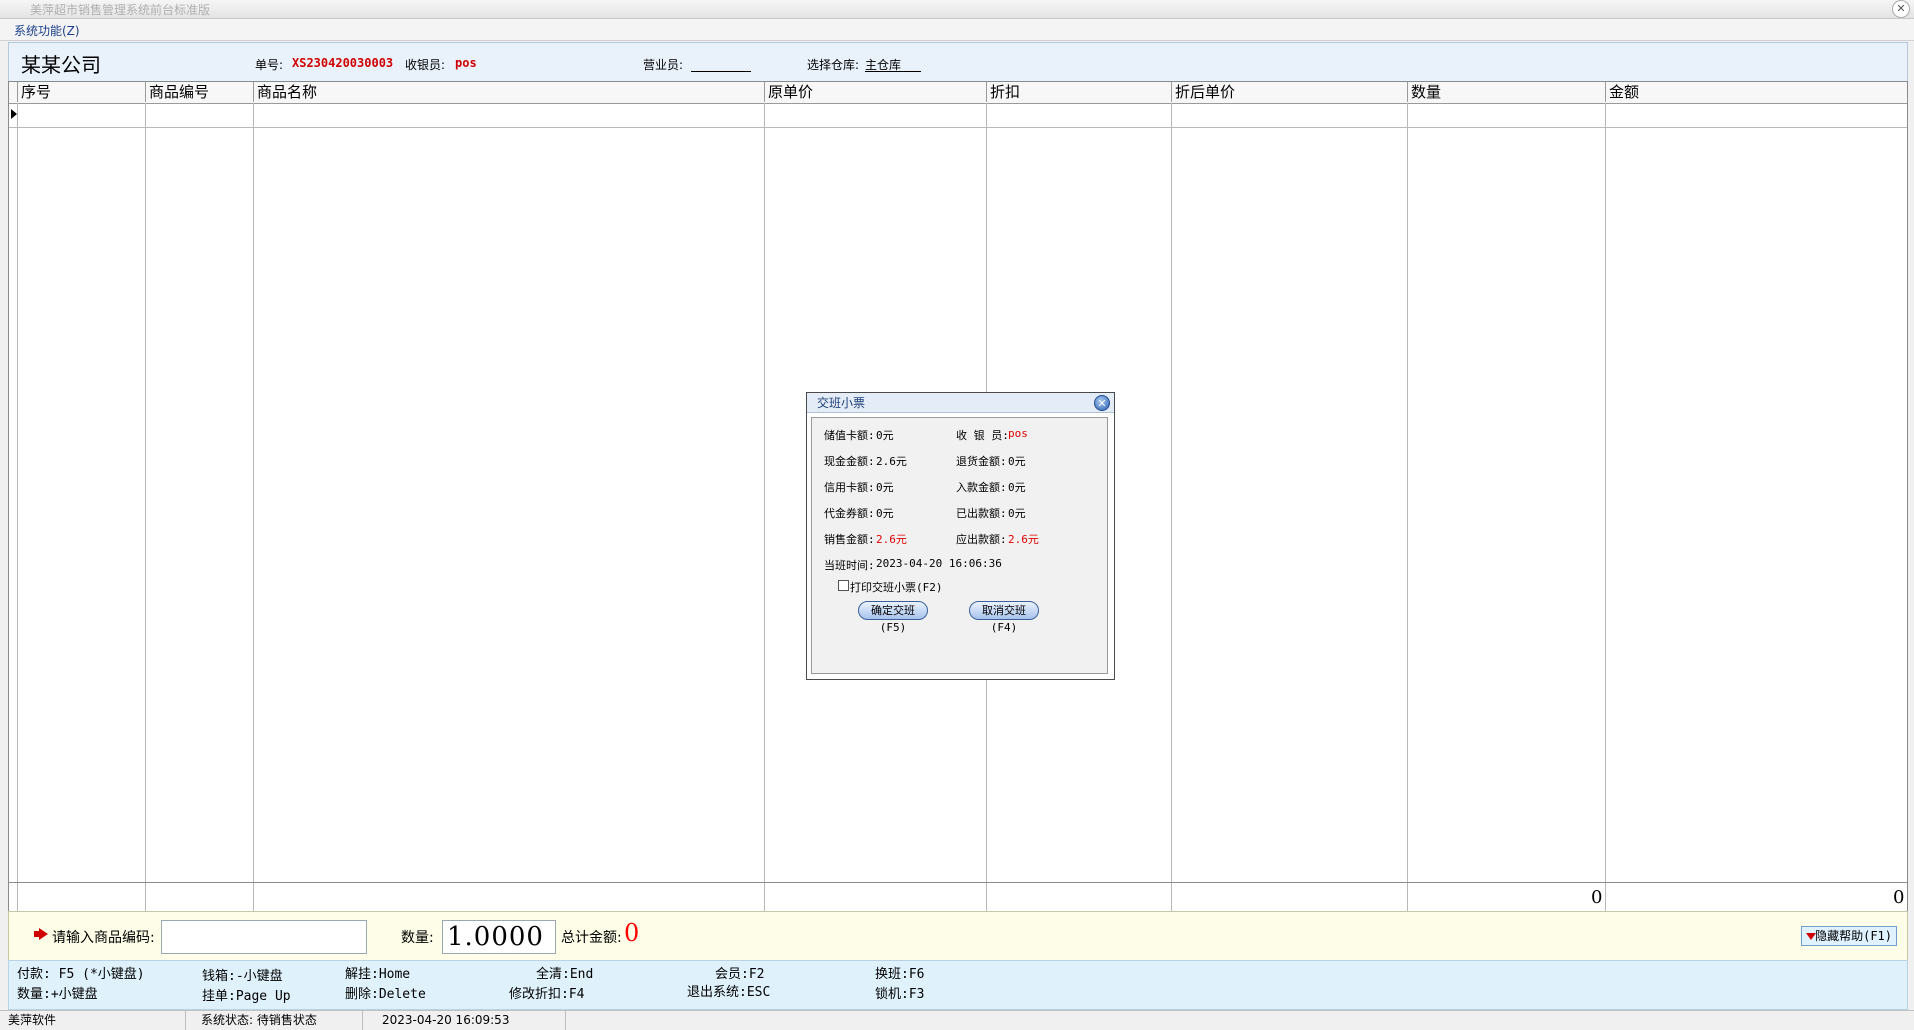  What do you see at coordinates (81, 974) in the screenshot?
I see `shortcut-pay: 付款: F5 (*小键盘)` at bounding box center [81, 974].